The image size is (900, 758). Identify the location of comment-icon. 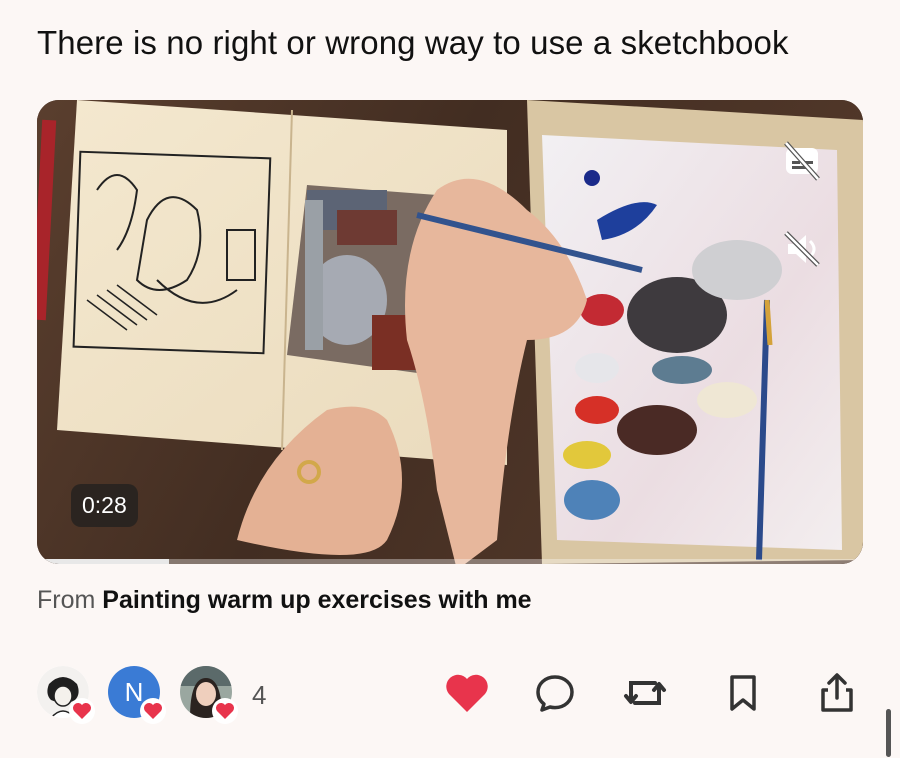
(555, 693).